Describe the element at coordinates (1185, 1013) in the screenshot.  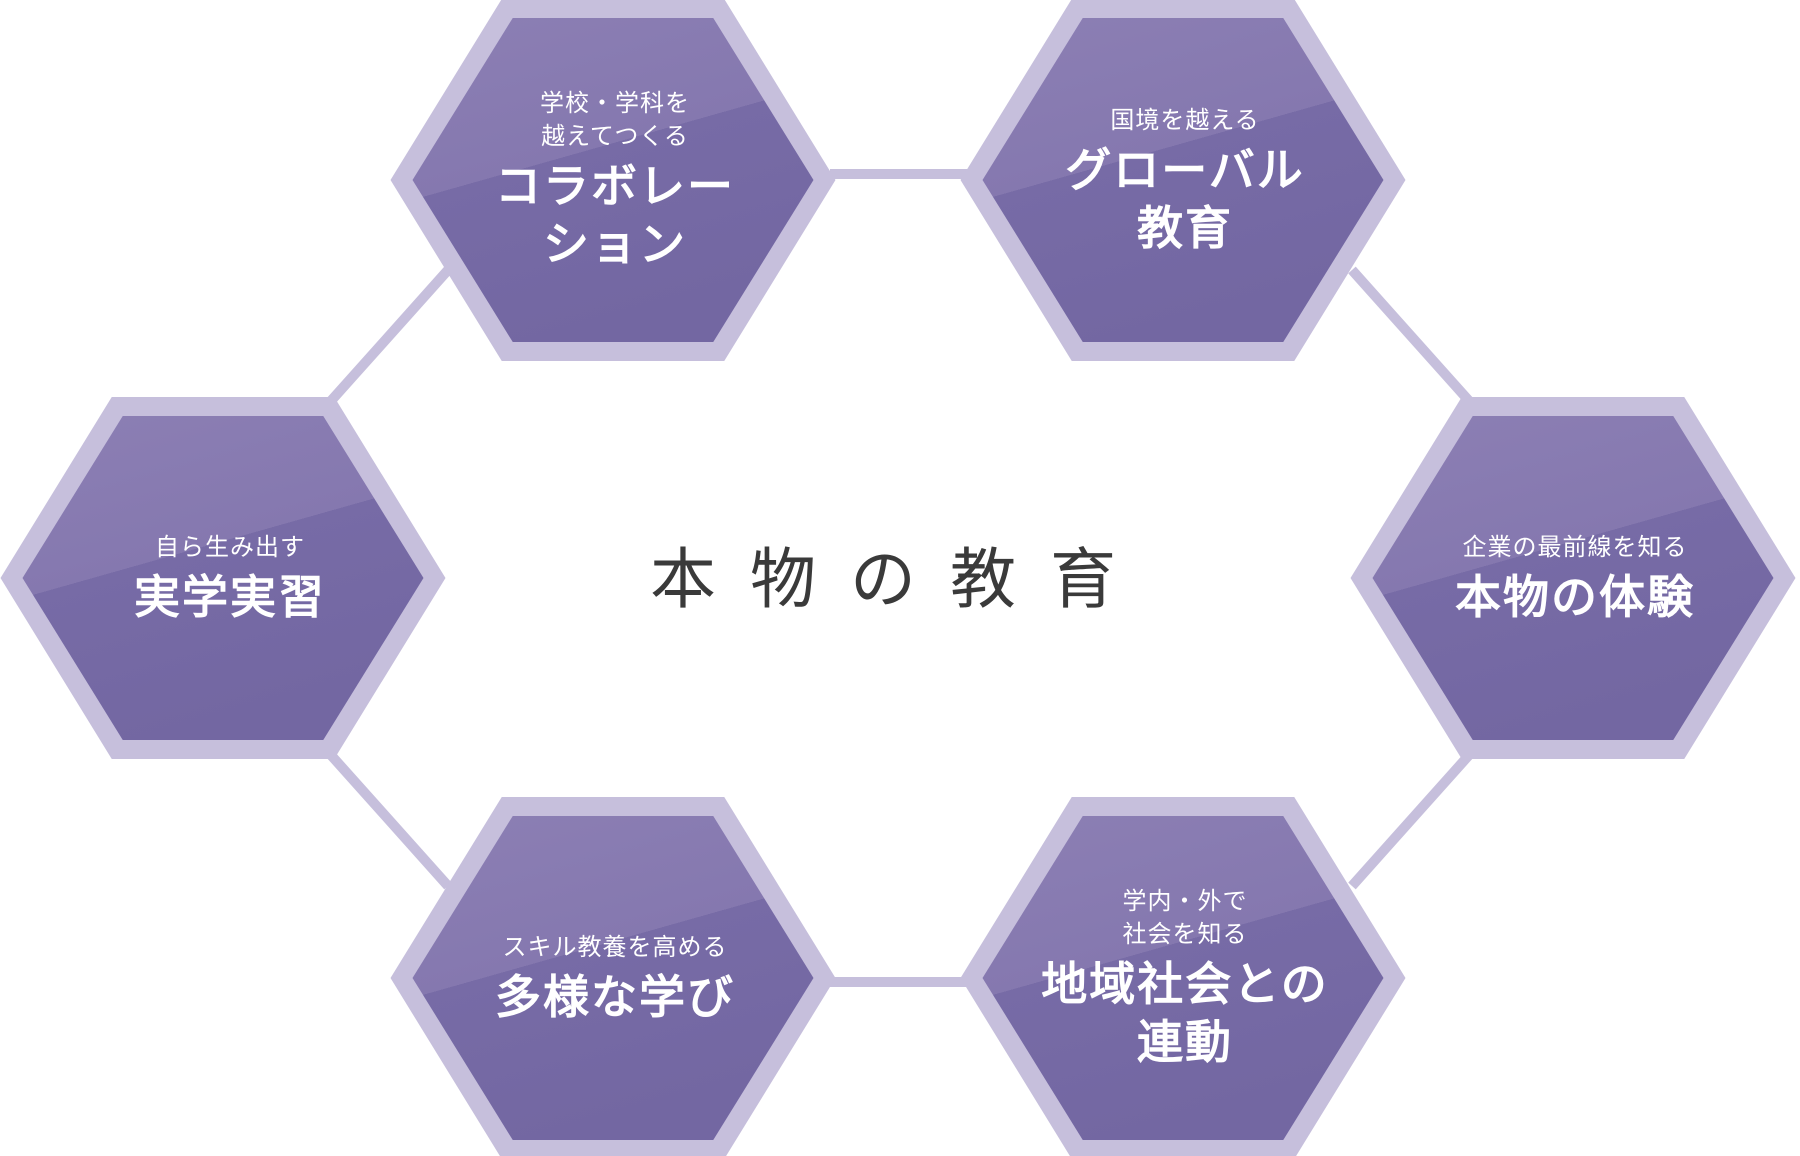
I see `hex-community-title: 地域社会との 連動` at that location.